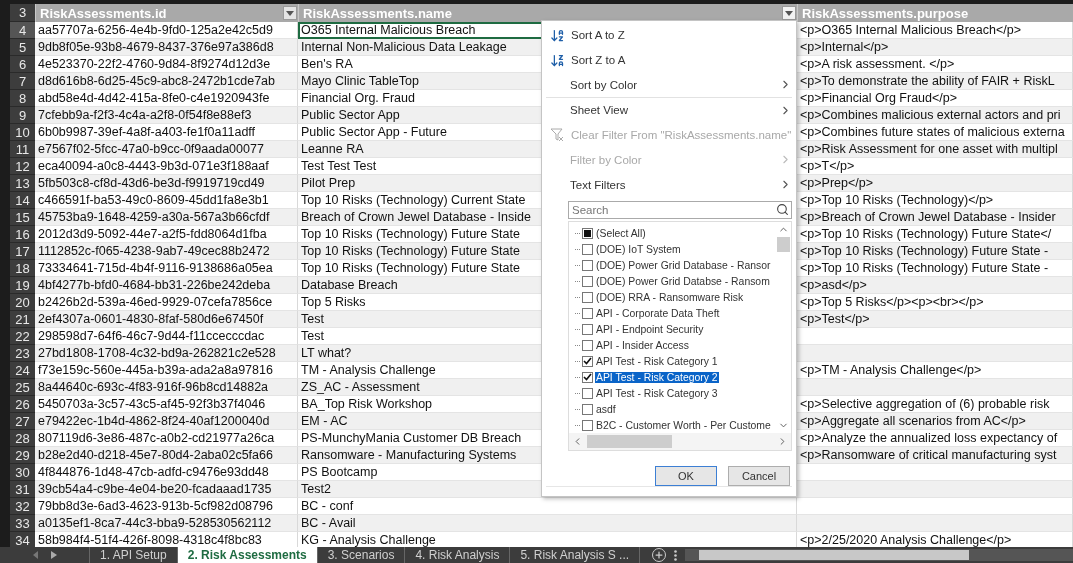 The width and height of the screenshot is (1073, 563). Describe the element at coordinates (22, 387) in the screenshot. I see `row-number: 25` at that location.